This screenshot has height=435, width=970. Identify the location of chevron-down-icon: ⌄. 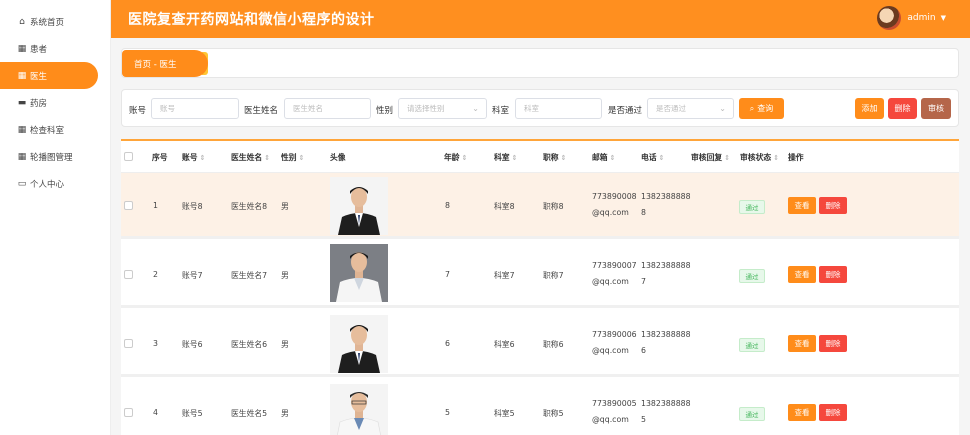
(475, 108).